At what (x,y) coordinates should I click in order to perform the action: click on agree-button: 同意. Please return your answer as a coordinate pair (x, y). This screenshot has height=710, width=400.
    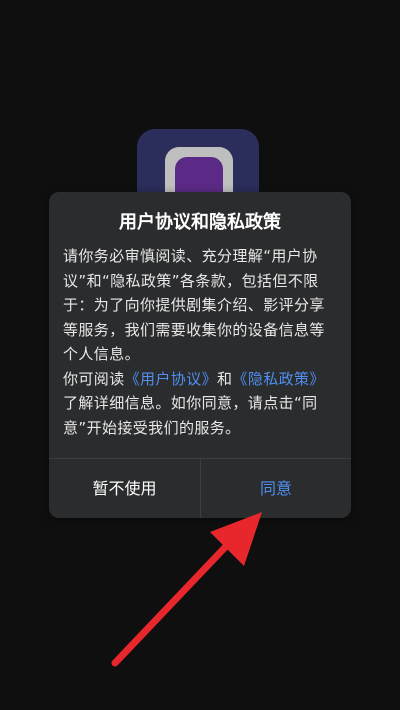
    Looking at the image, I should click on (276, 488).